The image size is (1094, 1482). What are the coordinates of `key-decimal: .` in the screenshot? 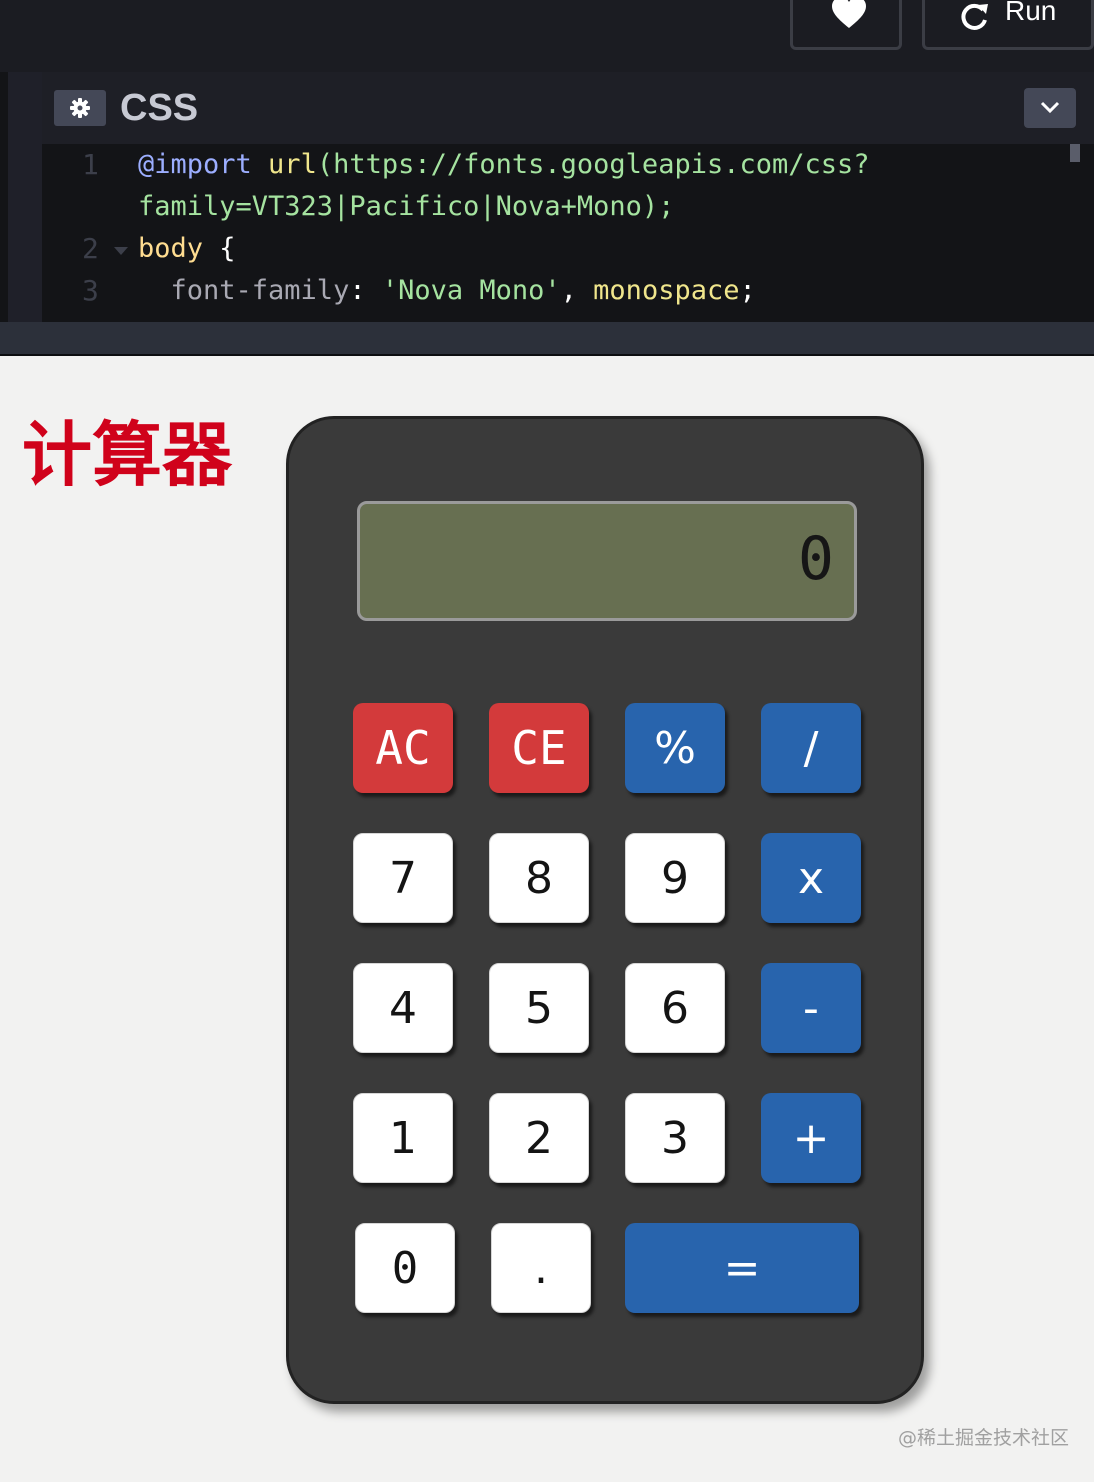 It's located at (541, 1268).